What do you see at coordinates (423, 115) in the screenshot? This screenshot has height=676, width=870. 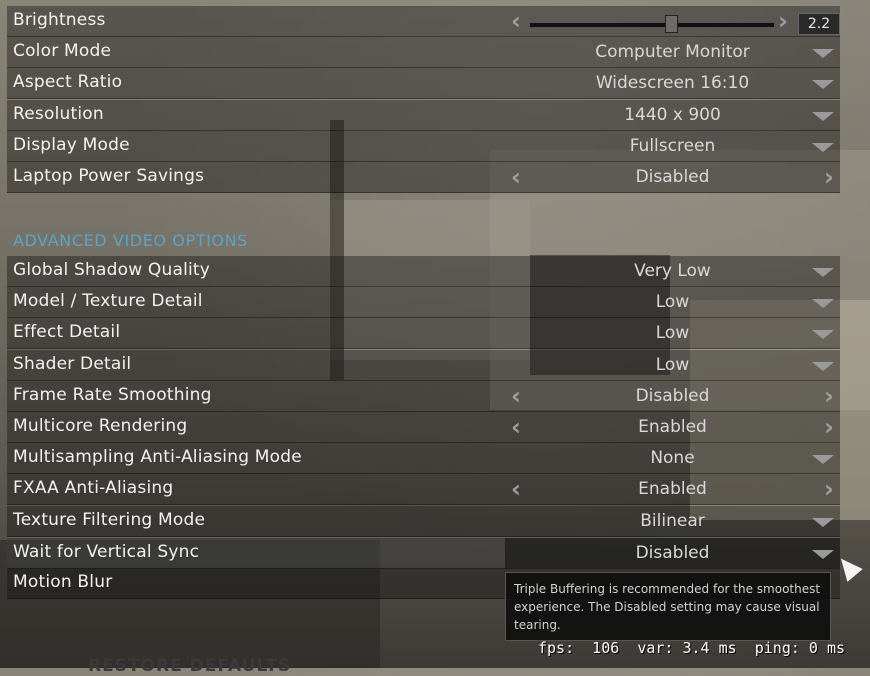 I see `setting-row-resolution: Resolution 1440 x 900` at bounding box center [423, 115].